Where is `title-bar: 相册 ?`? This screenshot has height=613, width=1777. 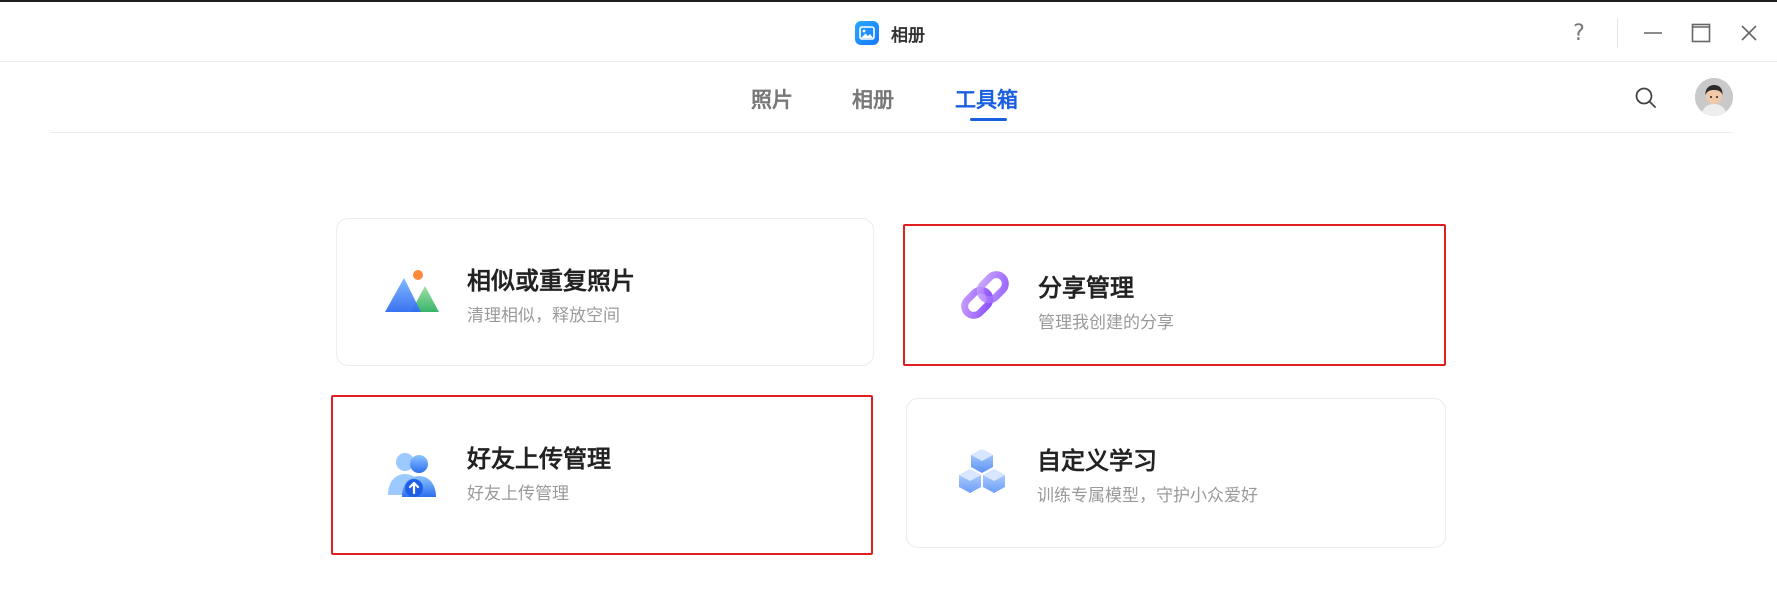 title-bar: 相册 ? is located at coordinates (888, 32).